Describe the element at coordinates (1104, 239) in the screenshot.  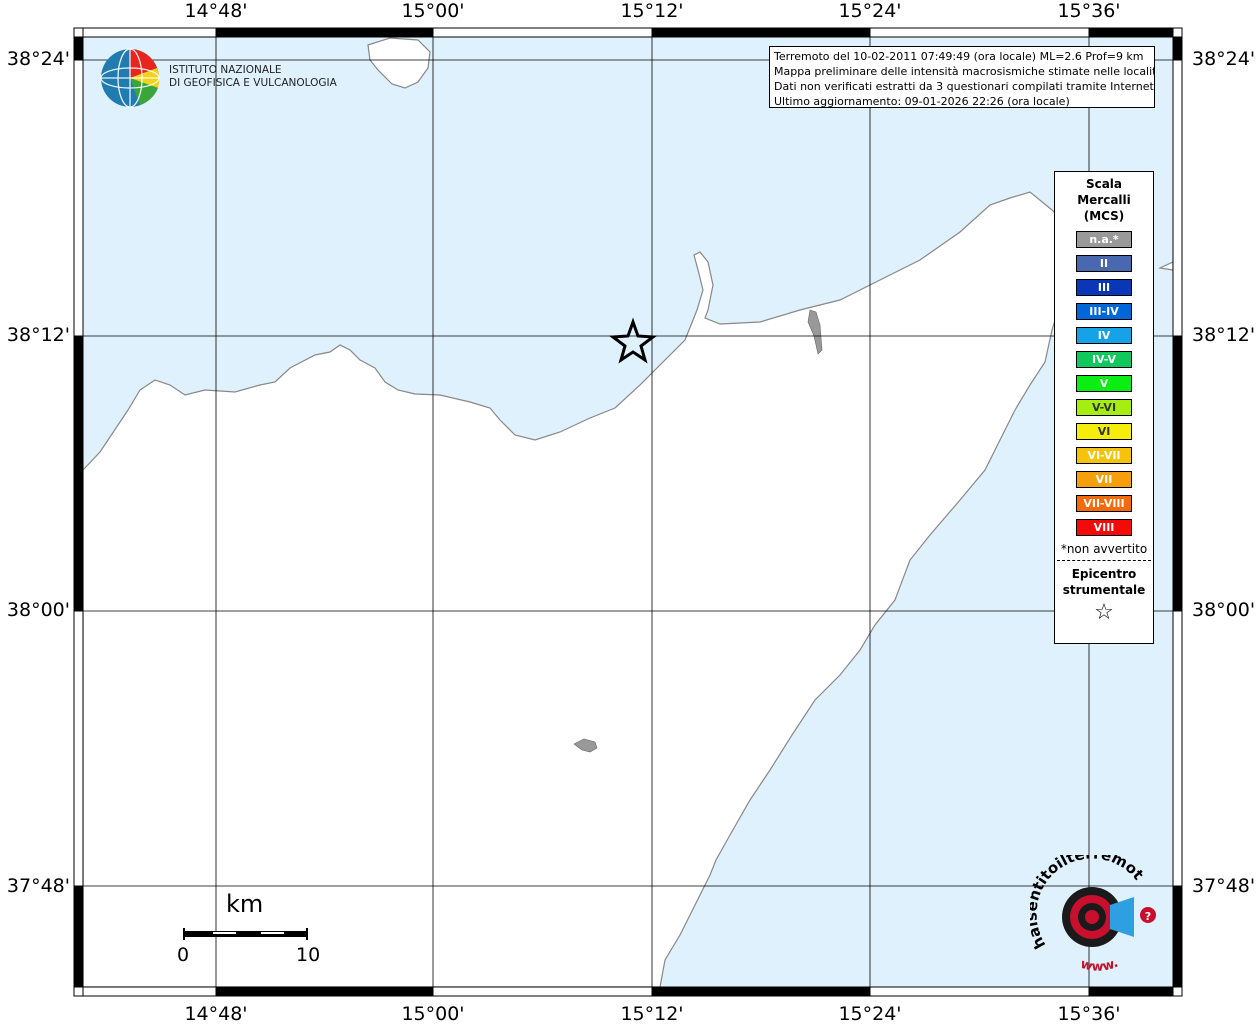
I see `legend-swatch: n.a.*` at that location.